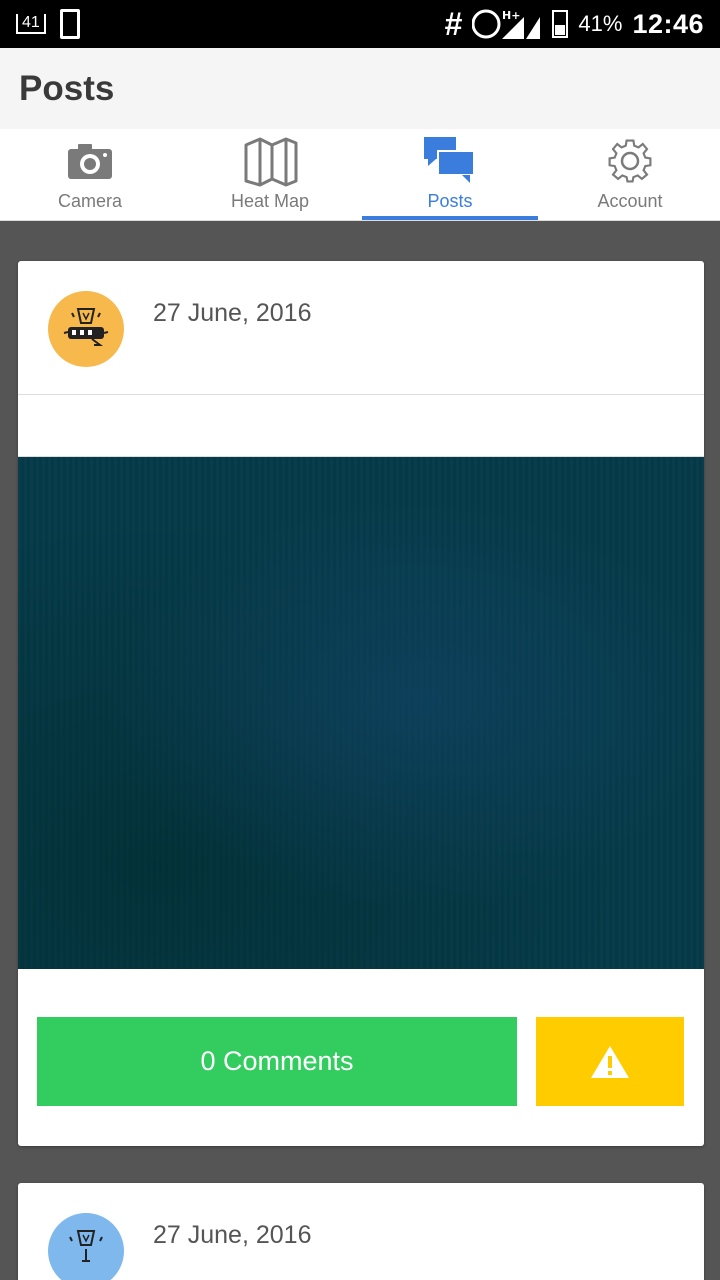 Image resolution: width=720 pixels, height=1280 pixels. Describe the element at coordinates (90, 161) in the screenshot. I see `camera-icon` at that location.